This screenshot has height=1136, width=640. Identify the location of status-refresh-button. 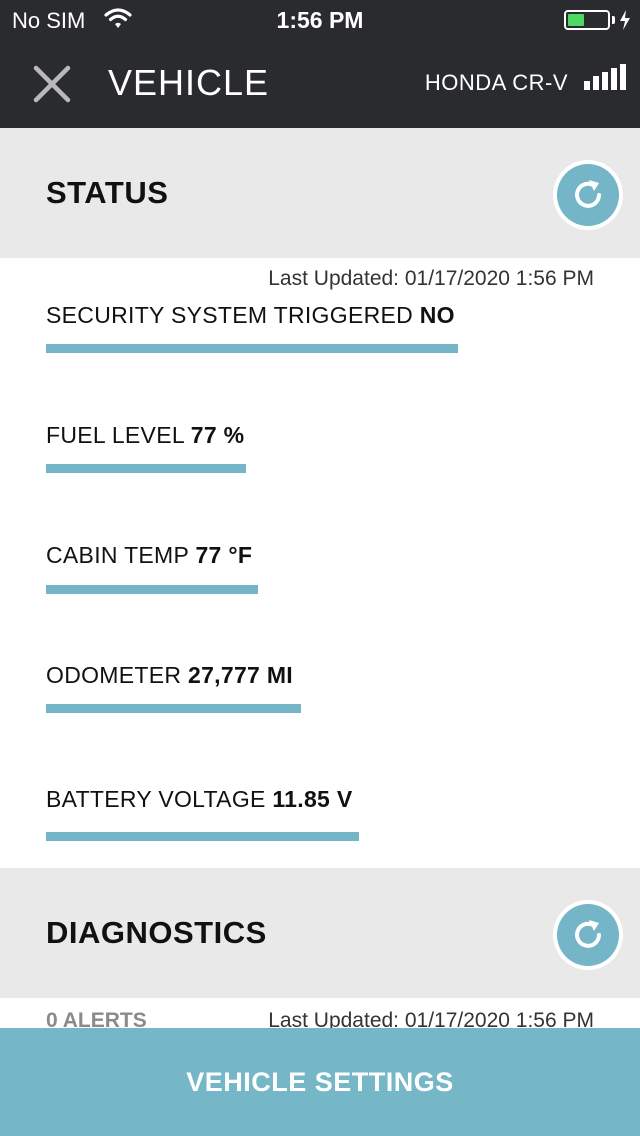
(588, 195).